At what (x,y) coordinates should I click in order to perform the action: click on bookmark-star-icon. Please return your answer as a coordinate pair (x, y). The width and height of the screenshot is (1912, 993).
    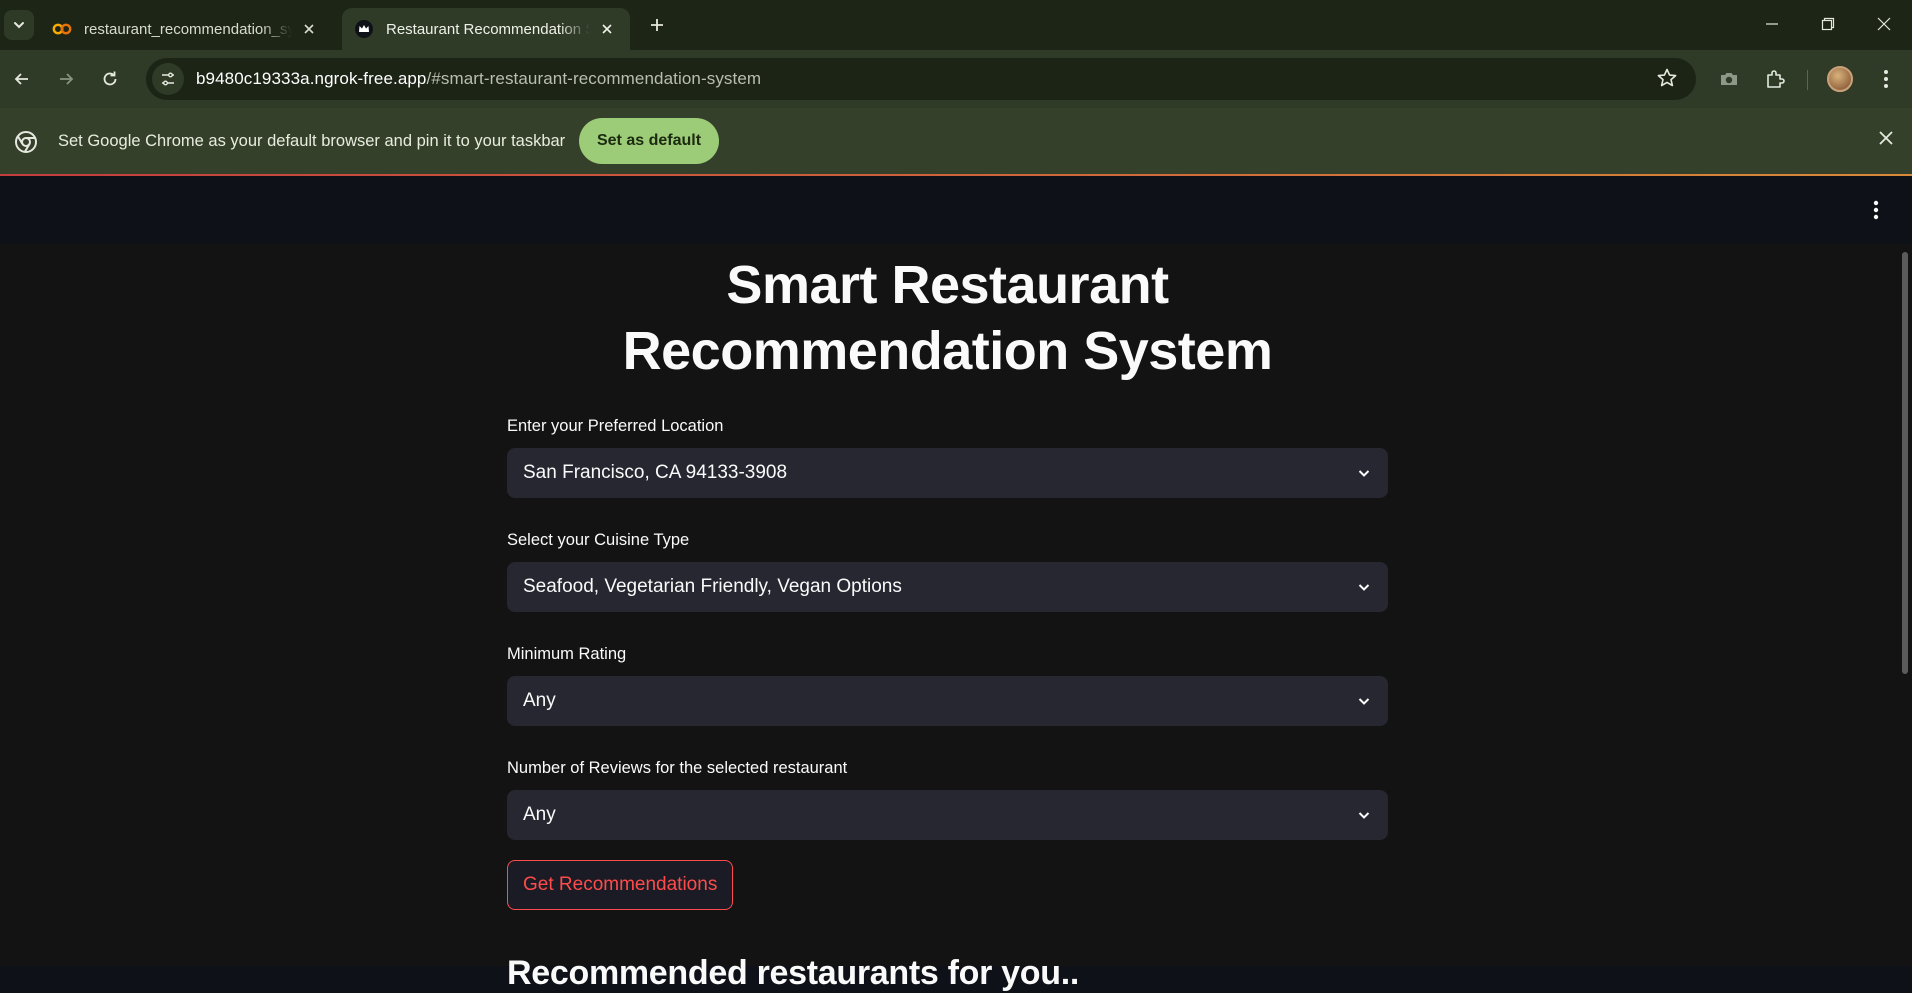
    Looking at the image, I should click on (1667, 80).